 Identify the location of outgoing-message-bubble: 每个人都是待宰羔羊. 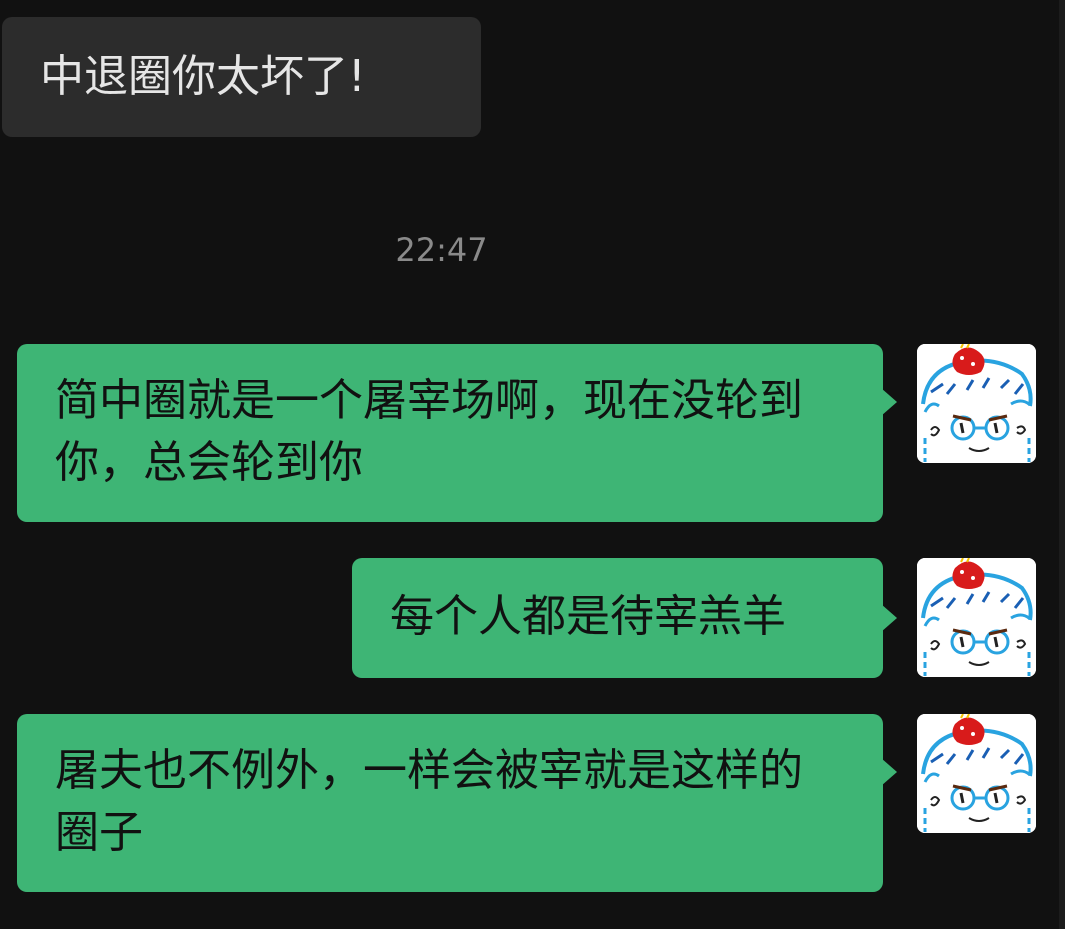
(624, 618).